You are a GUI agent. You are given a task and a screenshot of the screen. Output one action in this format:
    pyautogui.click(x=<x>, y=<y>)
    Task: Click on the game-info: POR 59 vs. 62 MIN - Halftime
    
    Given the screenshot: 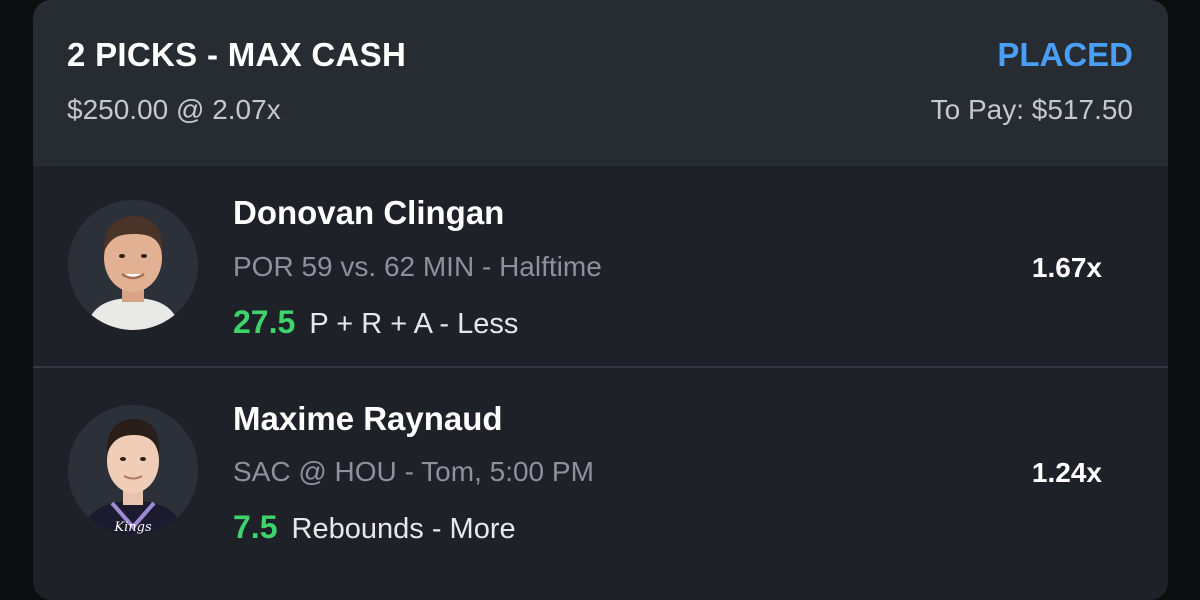 What is the action you would take?
    pyautogui.click(x=417, y=267)
    